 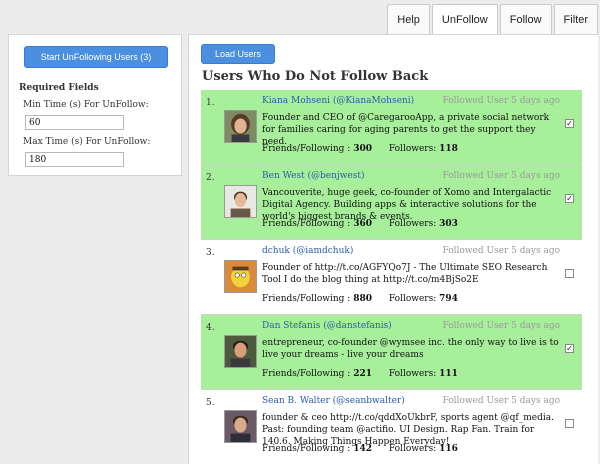 I want to click on user-name-link: Kiana Mohseni (@KianaMohseni), so click(x=338, y=101).